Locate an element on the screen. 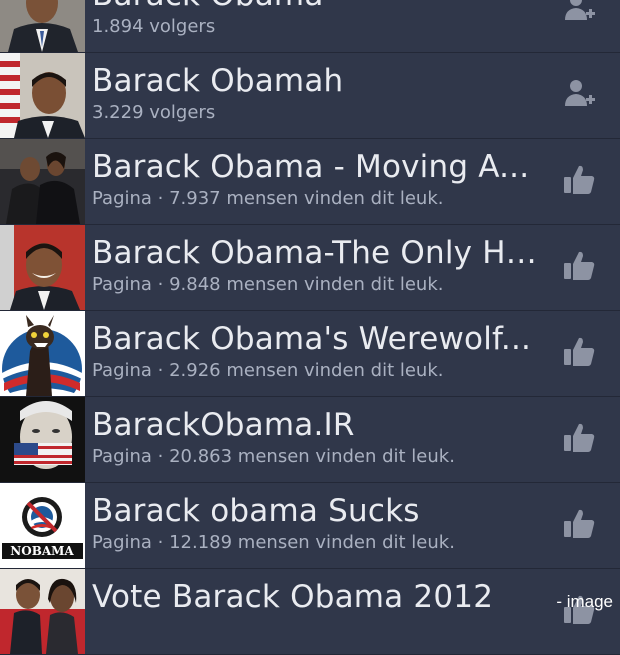 This screenshot has height=655, width=620. result-subtitle: 1.894 volgers is located at coordinates (154, 26).